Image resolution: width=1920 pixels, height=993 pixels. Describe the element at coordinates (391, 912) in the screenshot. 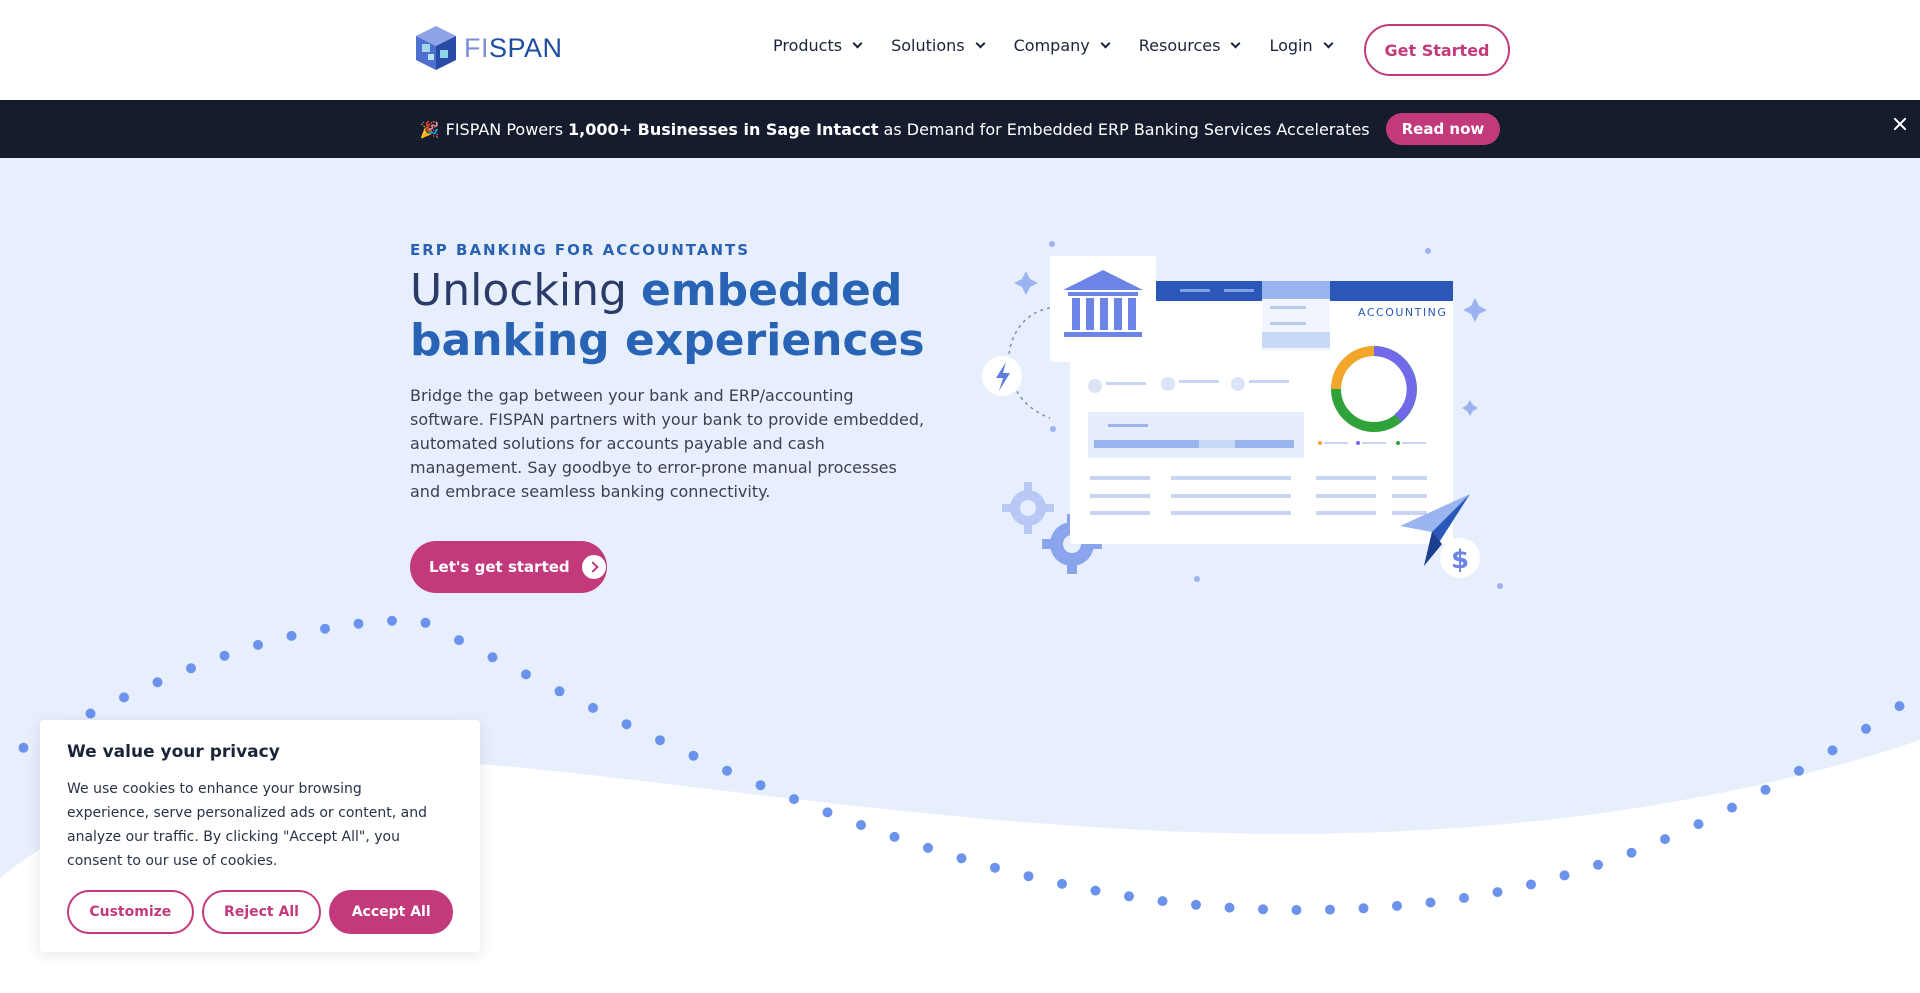

I see `accept-all-button: Accept All` at that location.